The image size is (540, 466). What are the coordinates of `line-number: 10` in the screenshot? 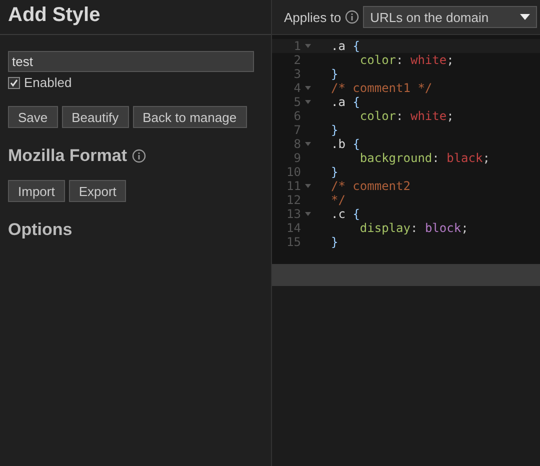 It's located at (293, 172).